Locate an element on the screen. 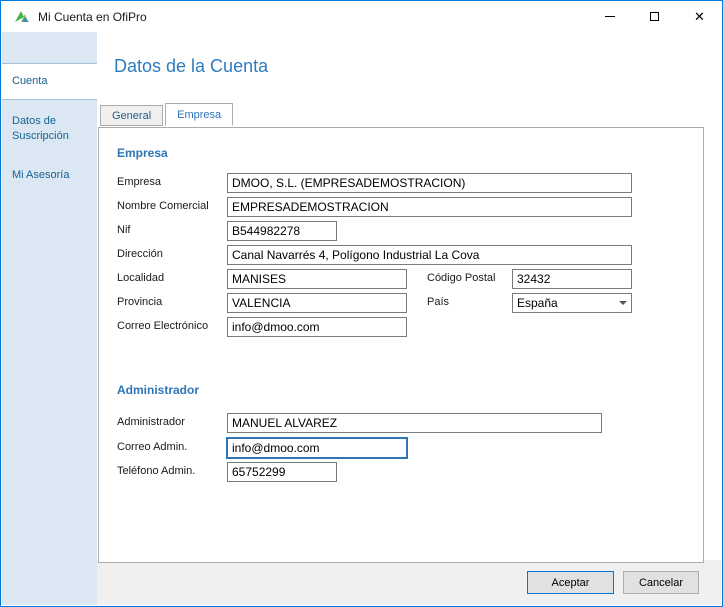  provincia-input is located at coordinates (317, 303).